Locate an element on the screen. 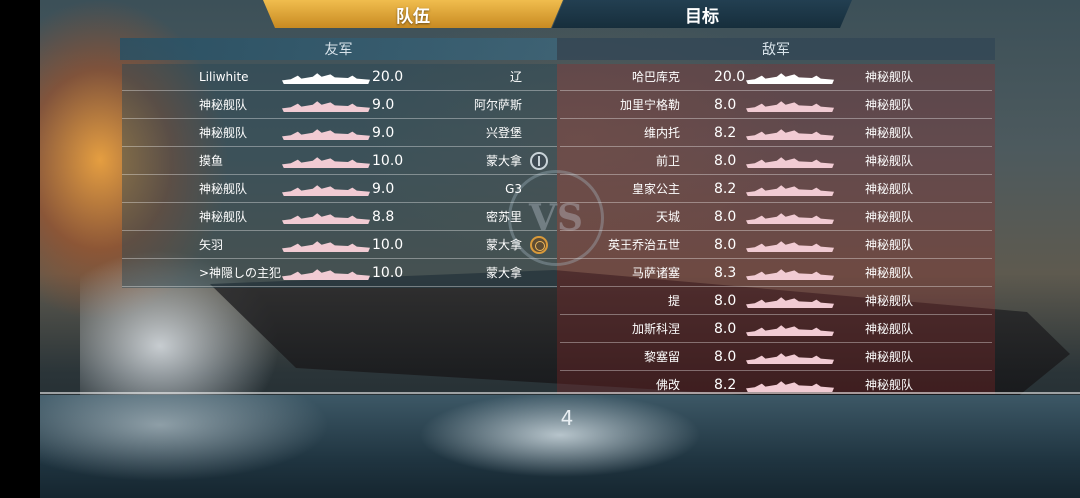 The width and height of the screenshot is (1080, 498). enemy-row: 提 8.0 神秘舰队 is located at coordinates (776, 301).